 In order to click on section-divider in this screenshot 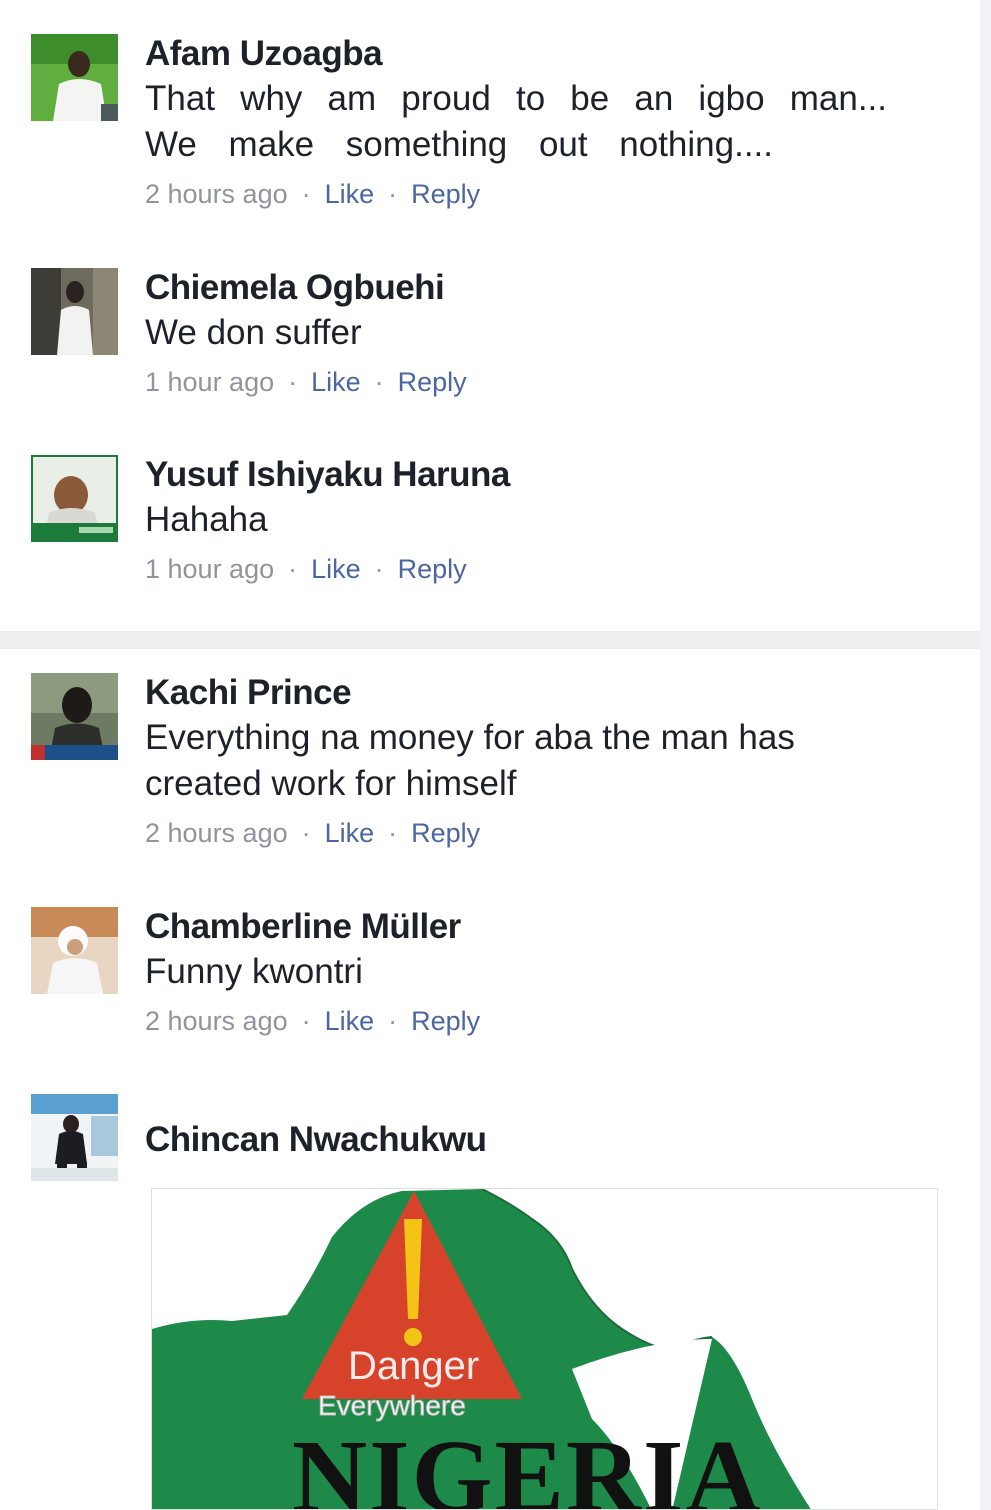, I will do `click(490, 640)`.